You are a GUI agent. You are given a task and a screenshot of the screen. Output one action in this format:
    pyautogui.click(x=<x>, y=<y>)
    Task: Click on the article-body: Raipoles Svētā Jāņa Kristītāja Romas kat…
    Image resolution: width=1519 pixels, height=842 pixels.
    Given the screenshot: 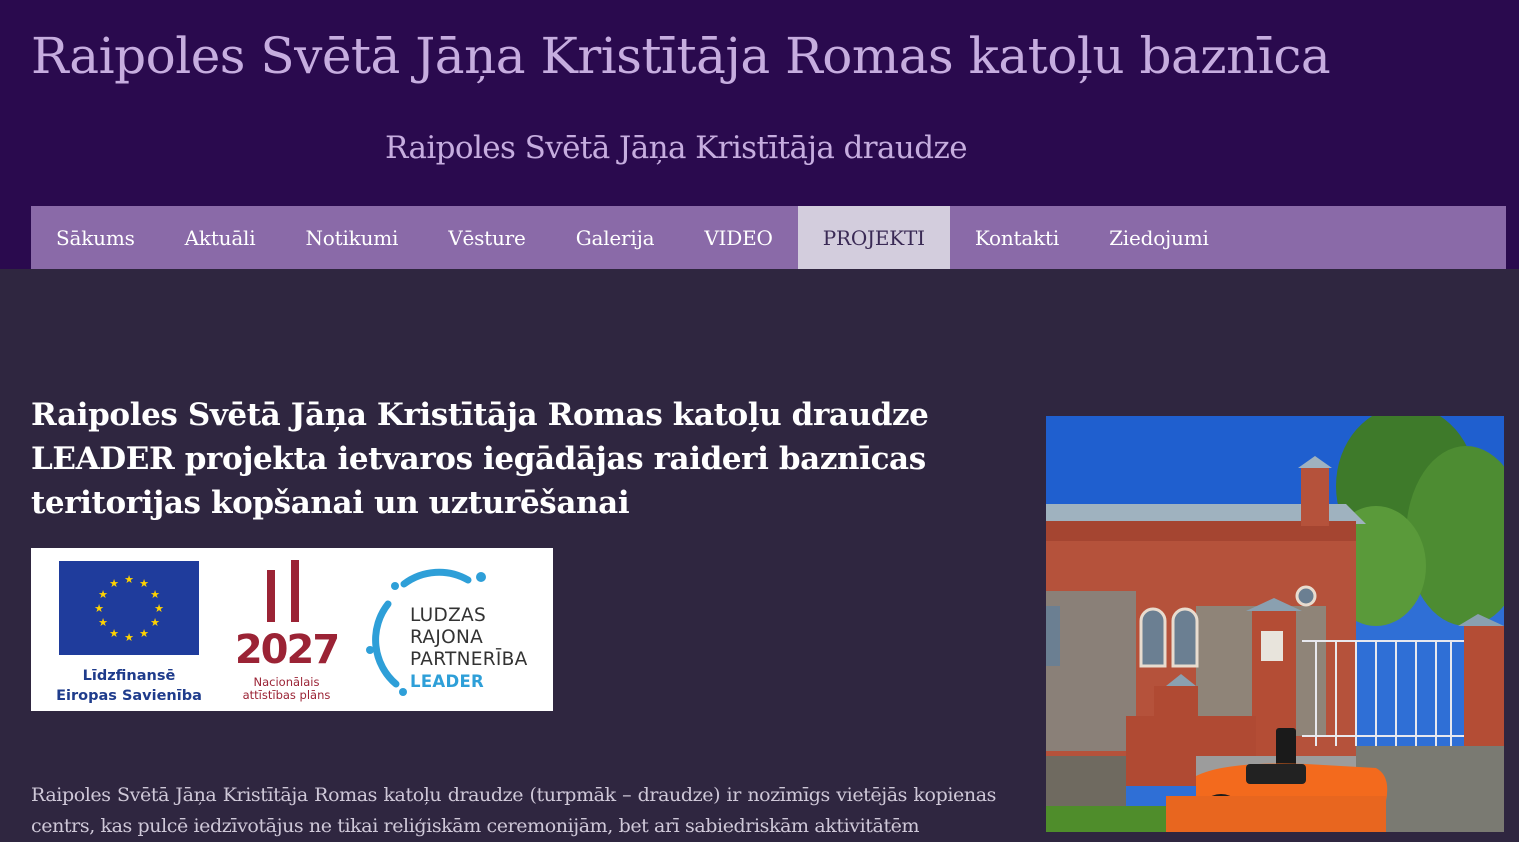 What is the action you would take?
    pyautogui.click(x=513, y=810)
    